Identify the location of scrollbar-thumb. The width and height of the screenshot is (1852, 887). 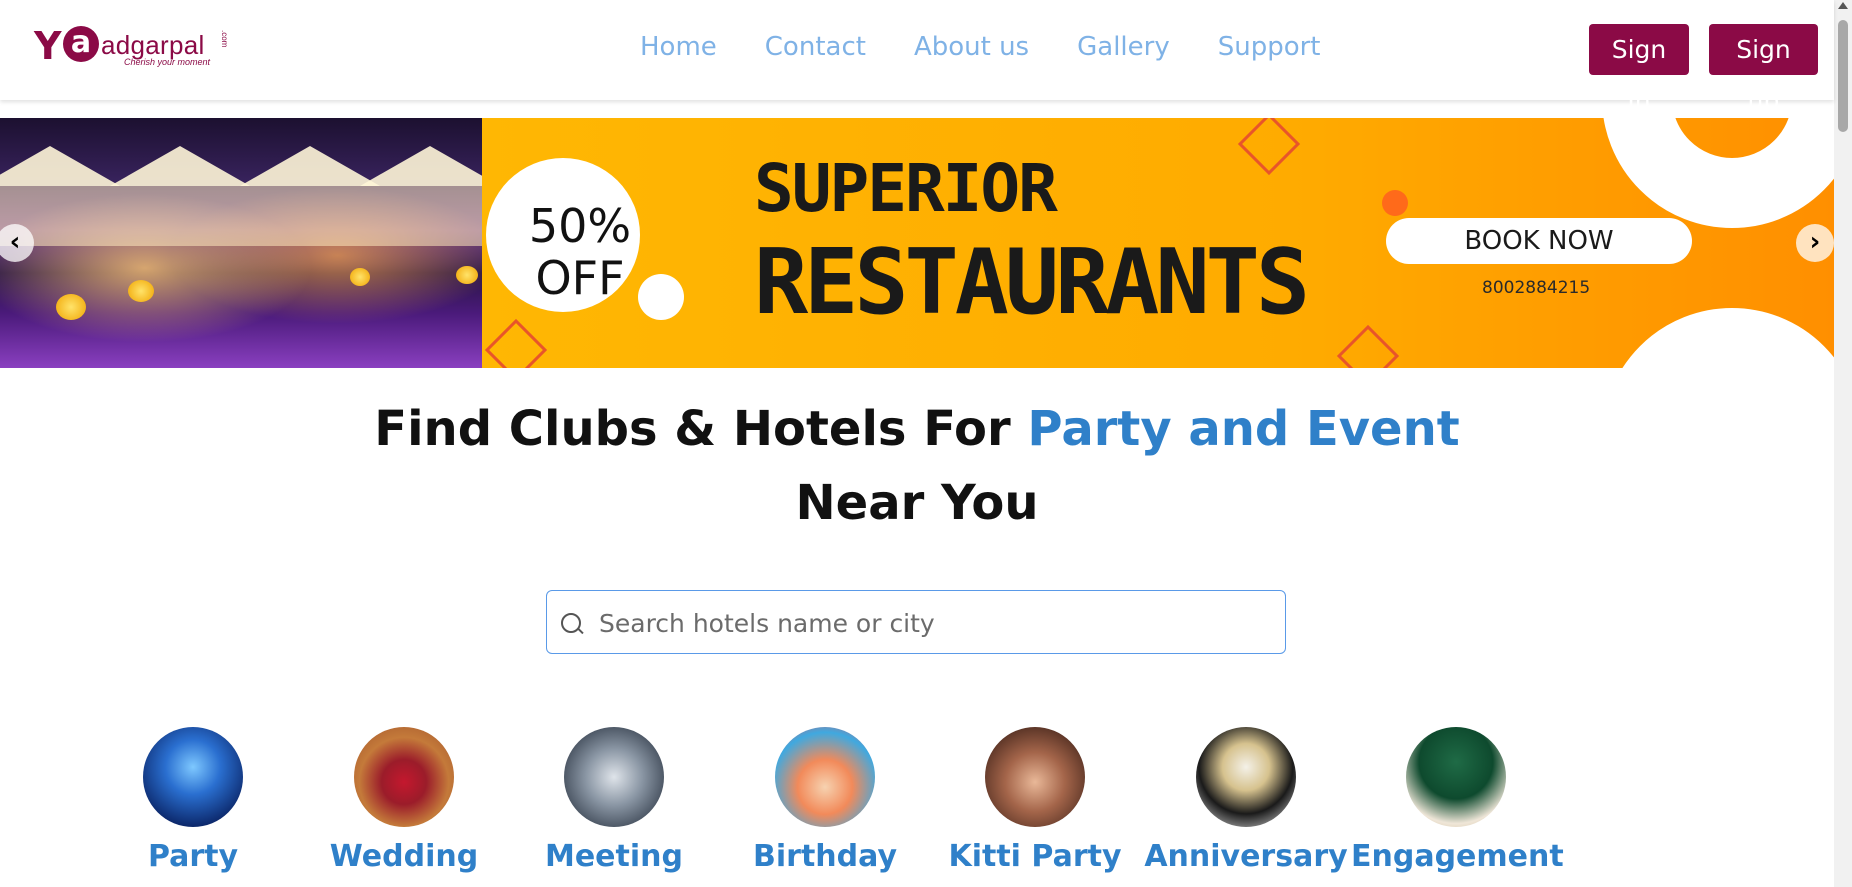
(1843, 76).